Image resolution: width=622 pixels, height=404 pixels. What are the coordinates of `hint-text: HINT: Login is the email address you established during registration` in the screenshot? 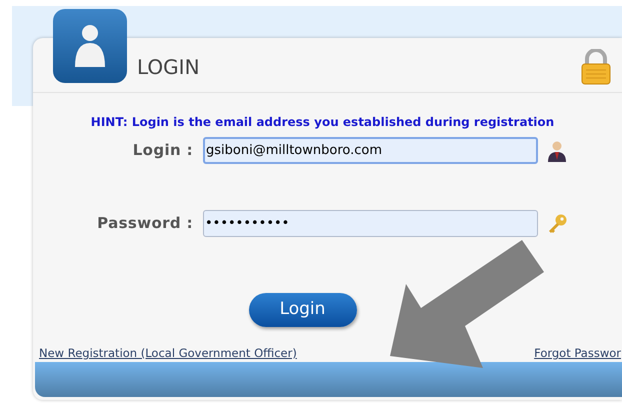 It's located at (323, 122).